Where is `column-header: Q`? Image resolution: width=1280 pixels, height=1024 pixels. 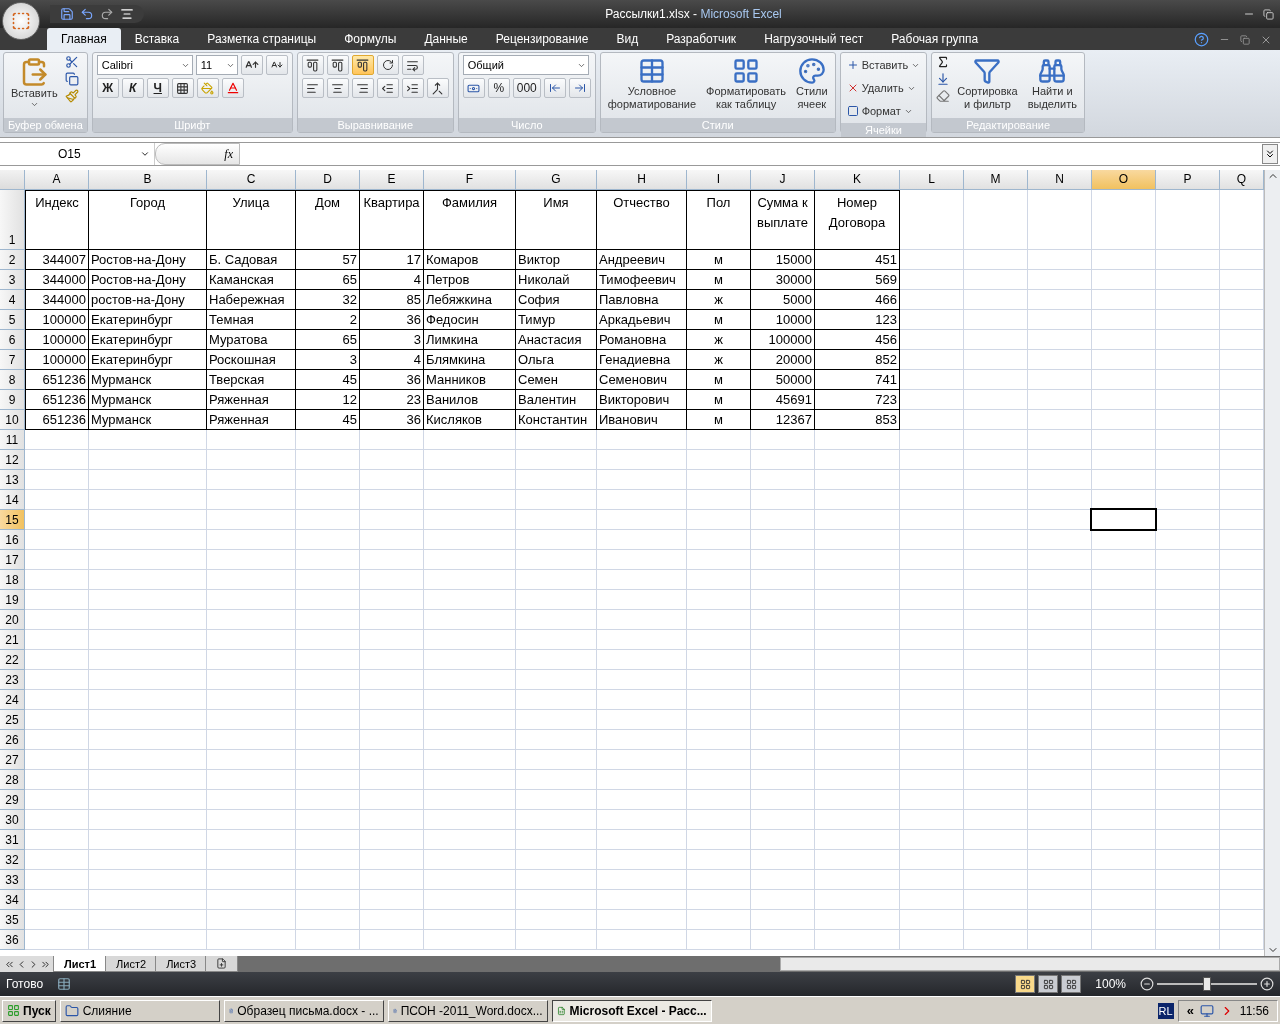
column-header: Q is located at coordinates (1242, 180).